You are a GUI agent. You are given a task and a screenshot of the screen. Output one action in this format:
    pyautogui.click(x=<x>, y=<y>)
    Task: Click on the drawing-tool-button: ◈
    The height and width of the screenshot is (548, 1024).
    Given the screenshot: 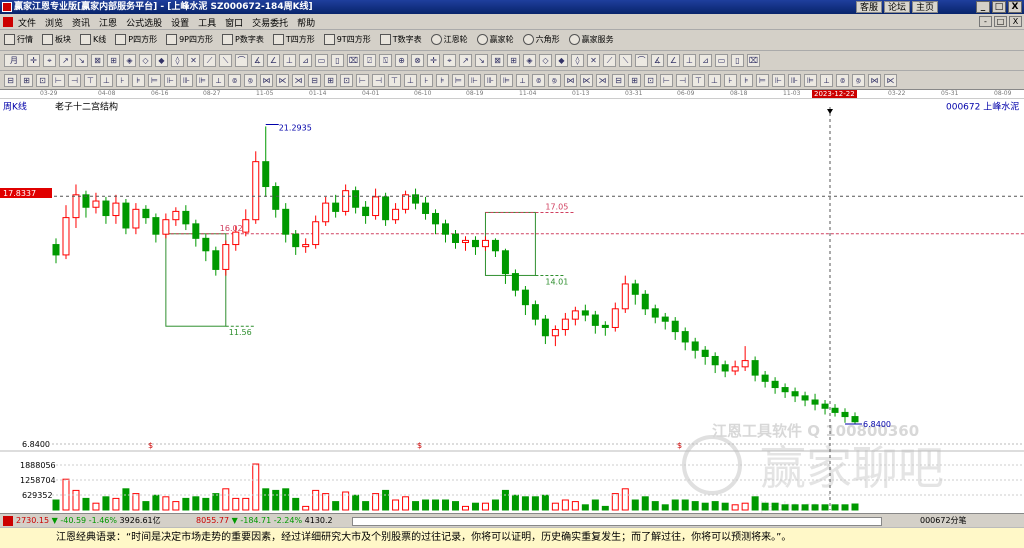 What is the action you would take?
    pyautogui.click(x=529, y=60)
    